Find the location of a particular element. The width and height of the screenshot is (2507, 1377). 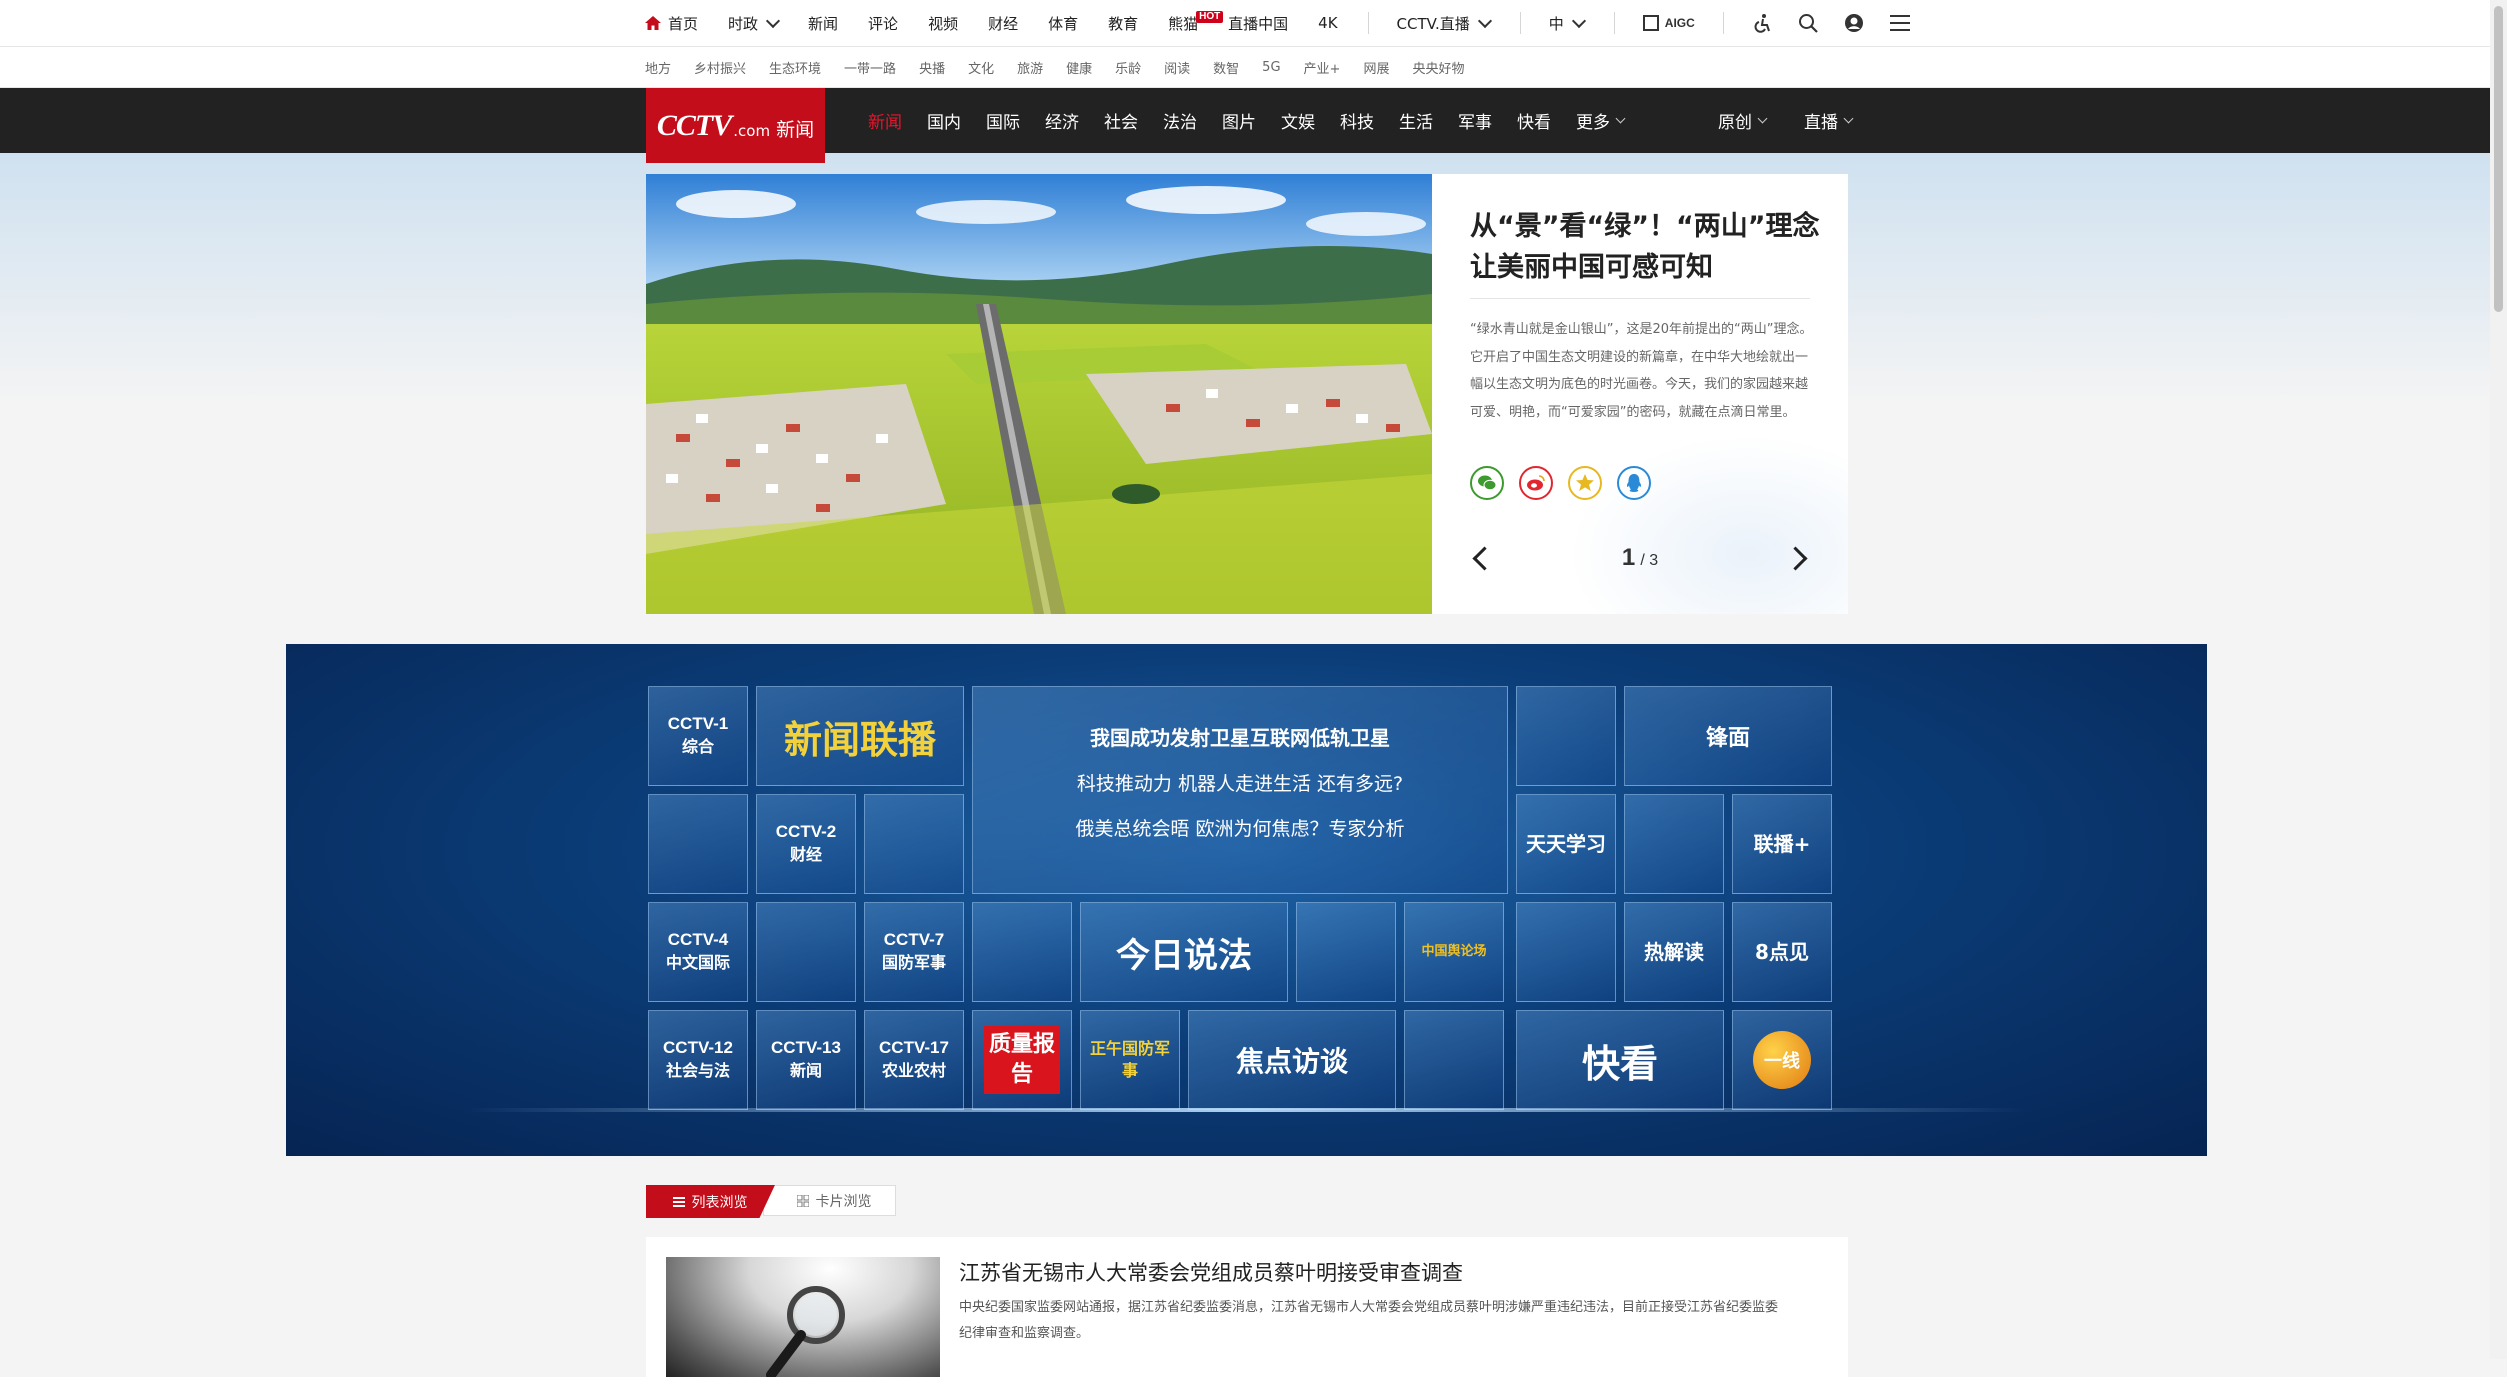

sub-nav-item: 乡村振兴 is located at coordinates (720, 67).